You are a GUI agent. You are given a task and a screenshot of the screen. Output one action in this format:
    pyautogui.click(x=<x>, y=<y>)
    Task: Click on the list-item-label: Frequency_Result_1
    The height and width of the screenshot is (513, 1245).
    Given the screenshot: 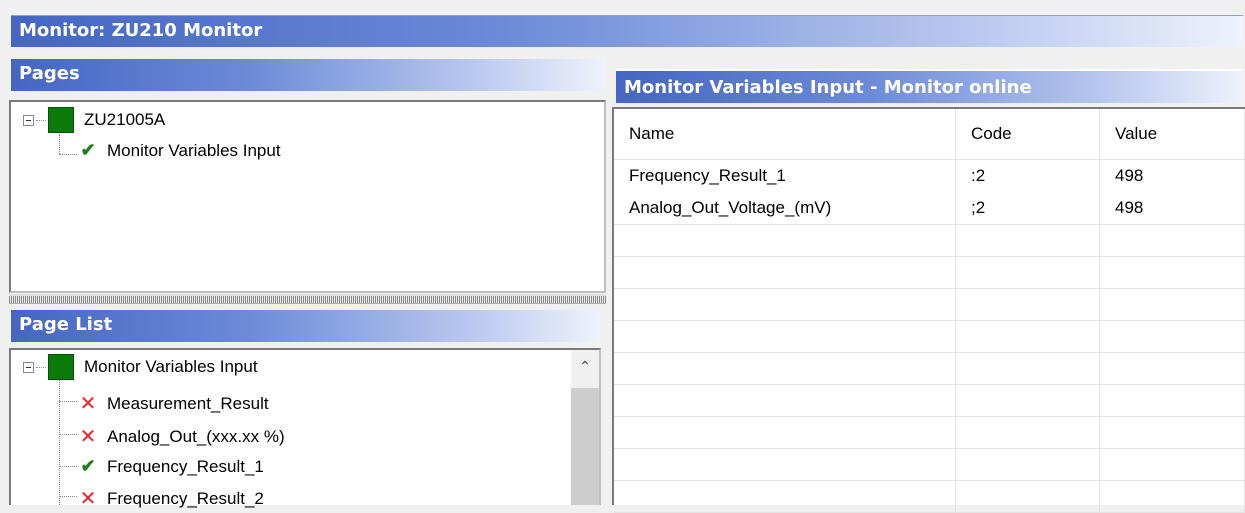 What is the action you would take?
    pyautogui.click(x=185, y=466)
    